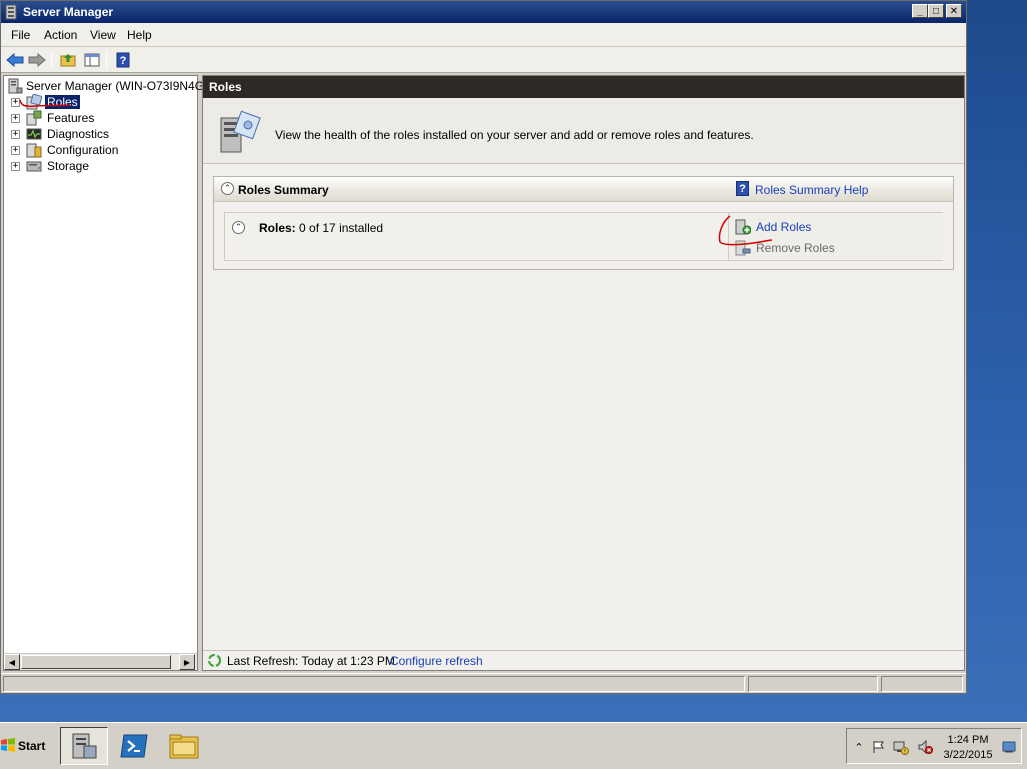 This screenshot has height=769, width=1027. I want to click on back-arrow-icon, so click(15, 60).